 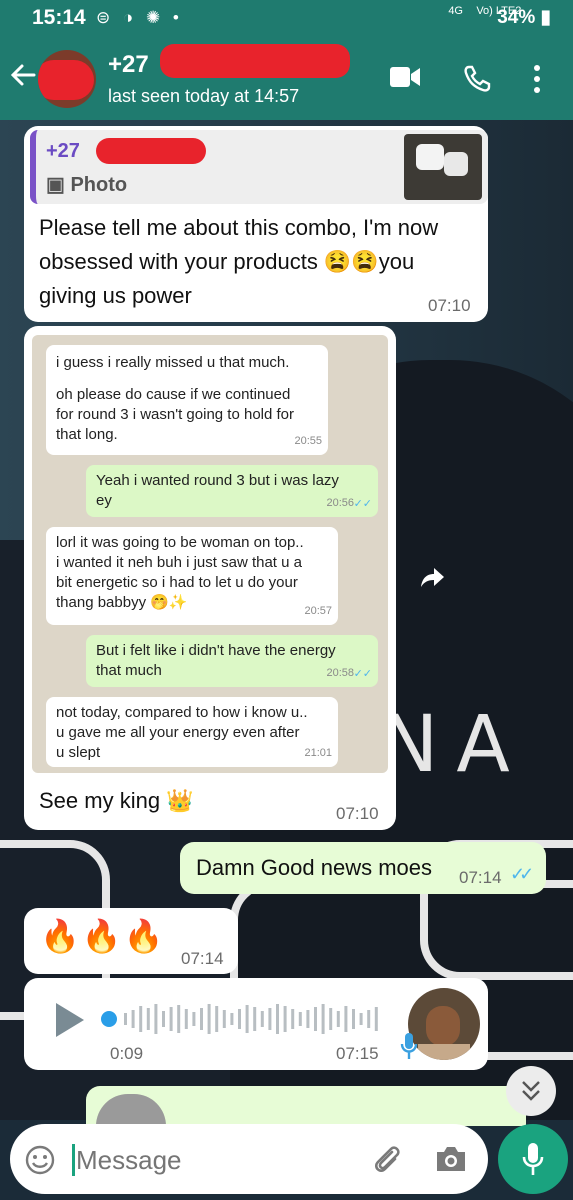 I want to click on back-arrow-icon, so click(x=23, y=75).